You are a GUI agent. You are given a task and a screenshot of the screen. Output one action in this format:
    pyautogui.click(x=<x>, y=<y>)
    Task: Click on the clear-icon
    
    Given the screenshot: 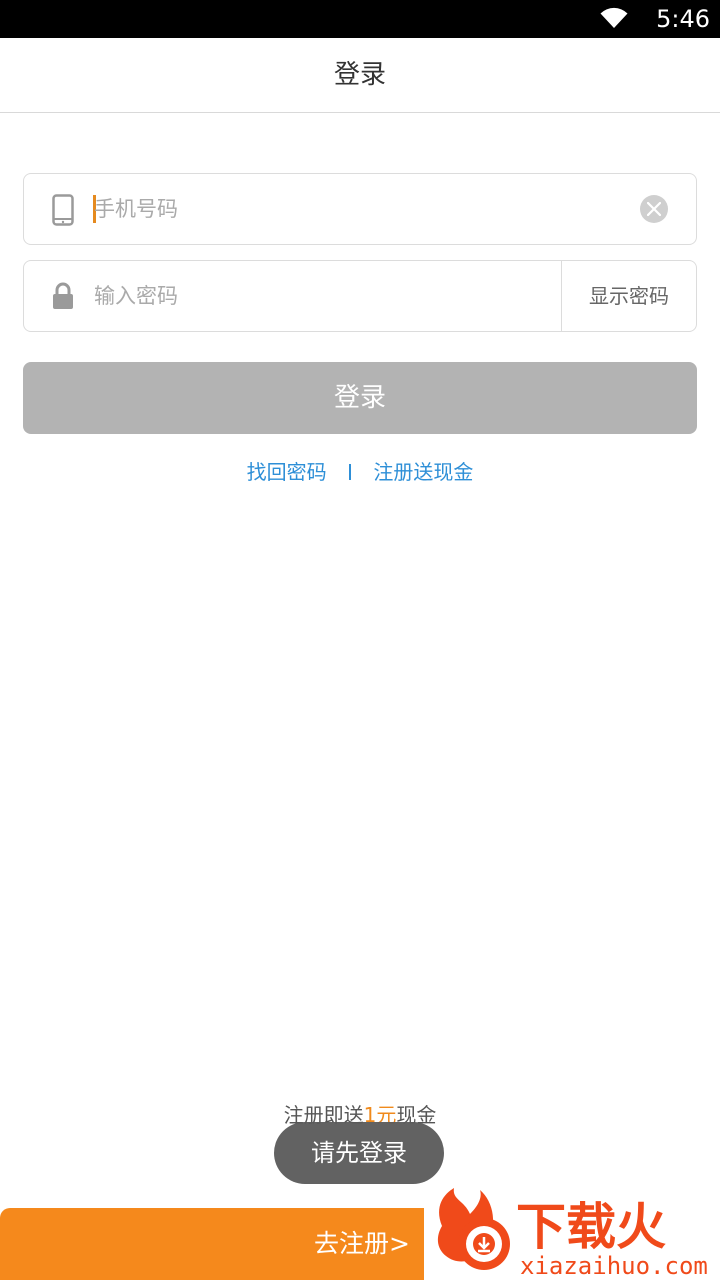 What is the action you would take?
    pyautogui.click(x=654, y=209)
    